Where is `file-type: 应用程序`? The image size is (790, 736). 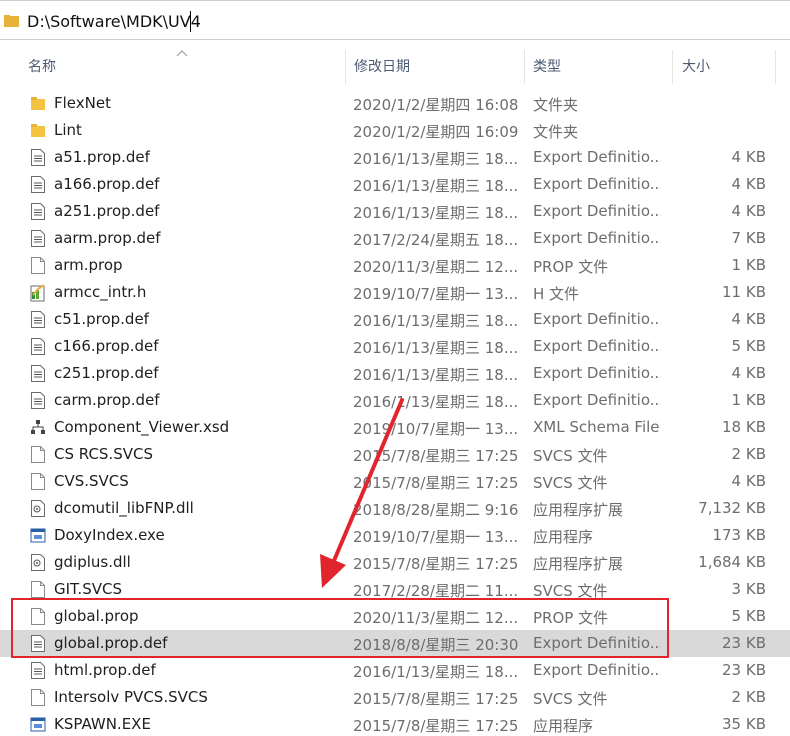 file-type: 应用程序 is located at coordinates (563, 537).